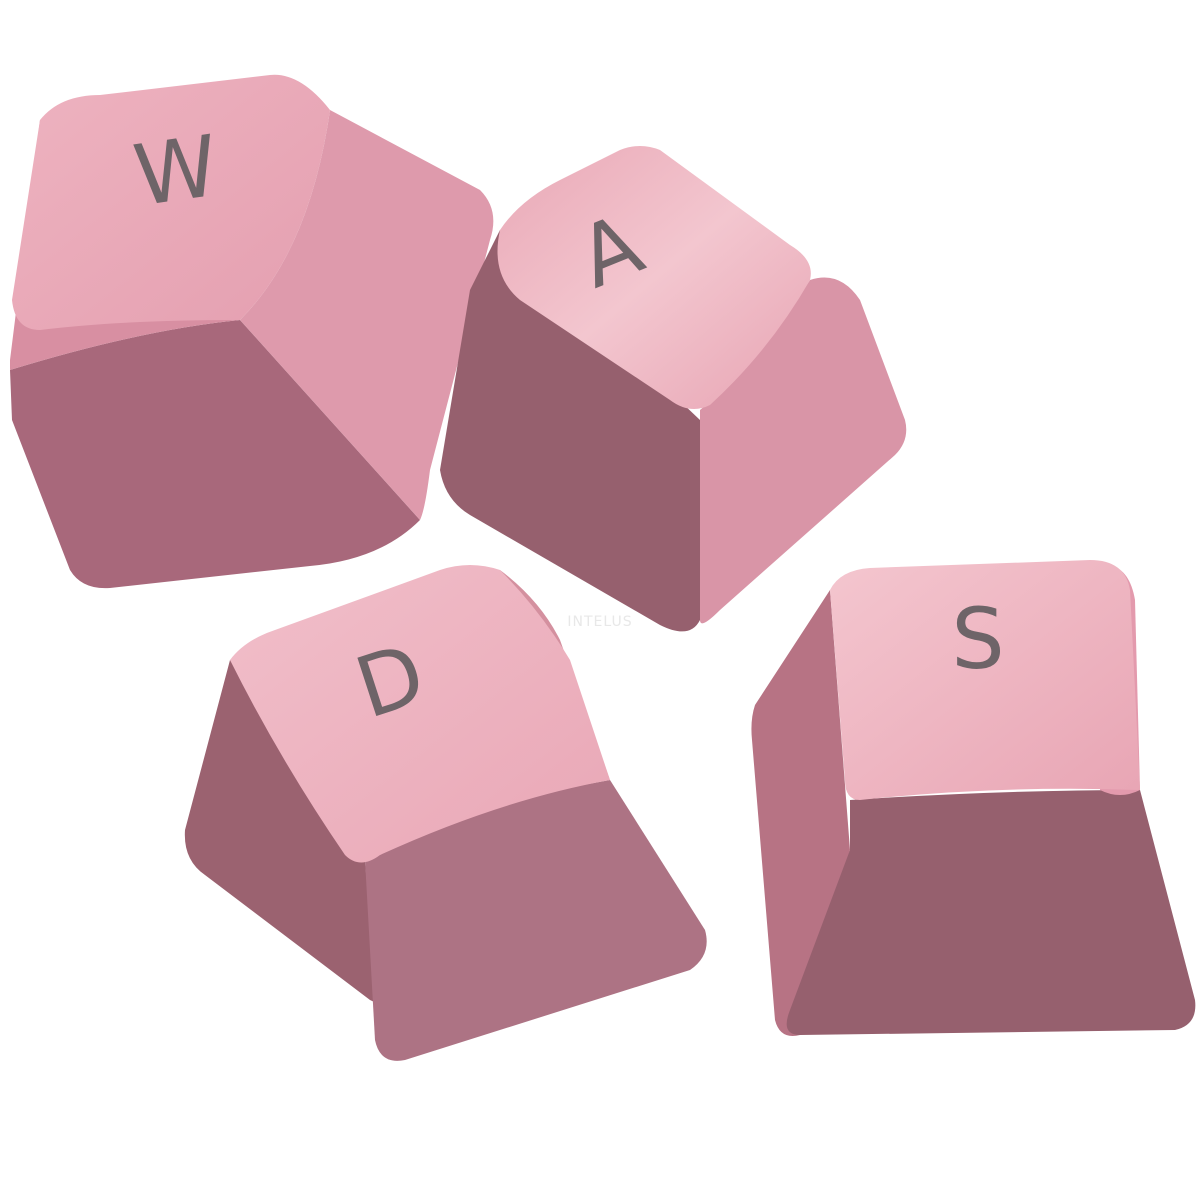 The width and height of the screenshot is (1200, 1200). Describe the element at coordinates (977, 639) in the screenshot. I see `keycap-s-legend: S` at that location.